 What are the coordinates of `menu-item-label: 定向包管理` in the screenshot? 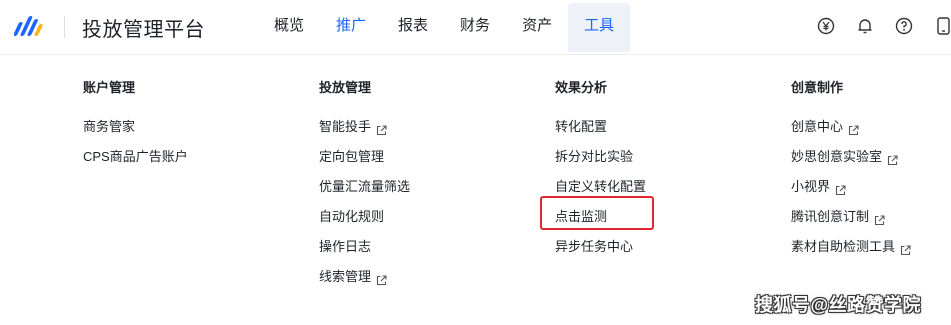 It's located at (352, 156).